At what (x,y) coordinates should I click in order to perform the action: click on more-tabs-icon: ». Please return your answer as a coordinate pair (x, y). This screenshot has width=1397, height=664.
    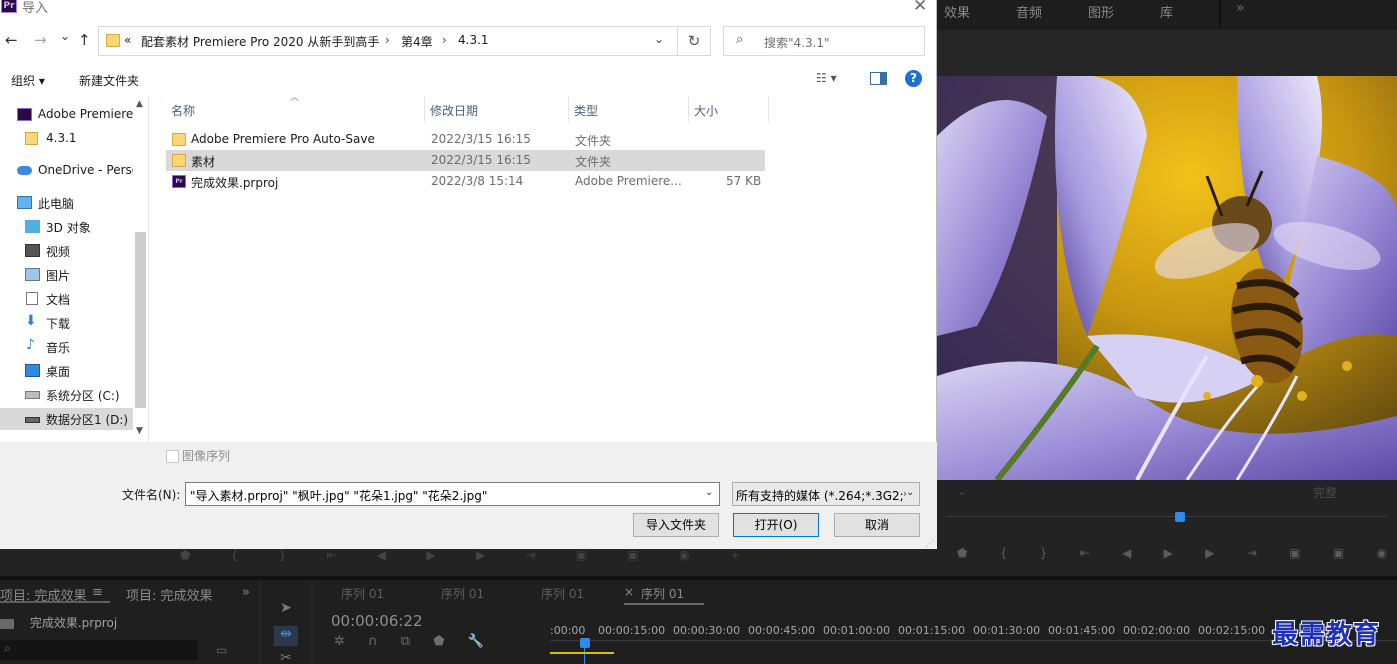
    Looking at the image, I should click on (1240, 8).